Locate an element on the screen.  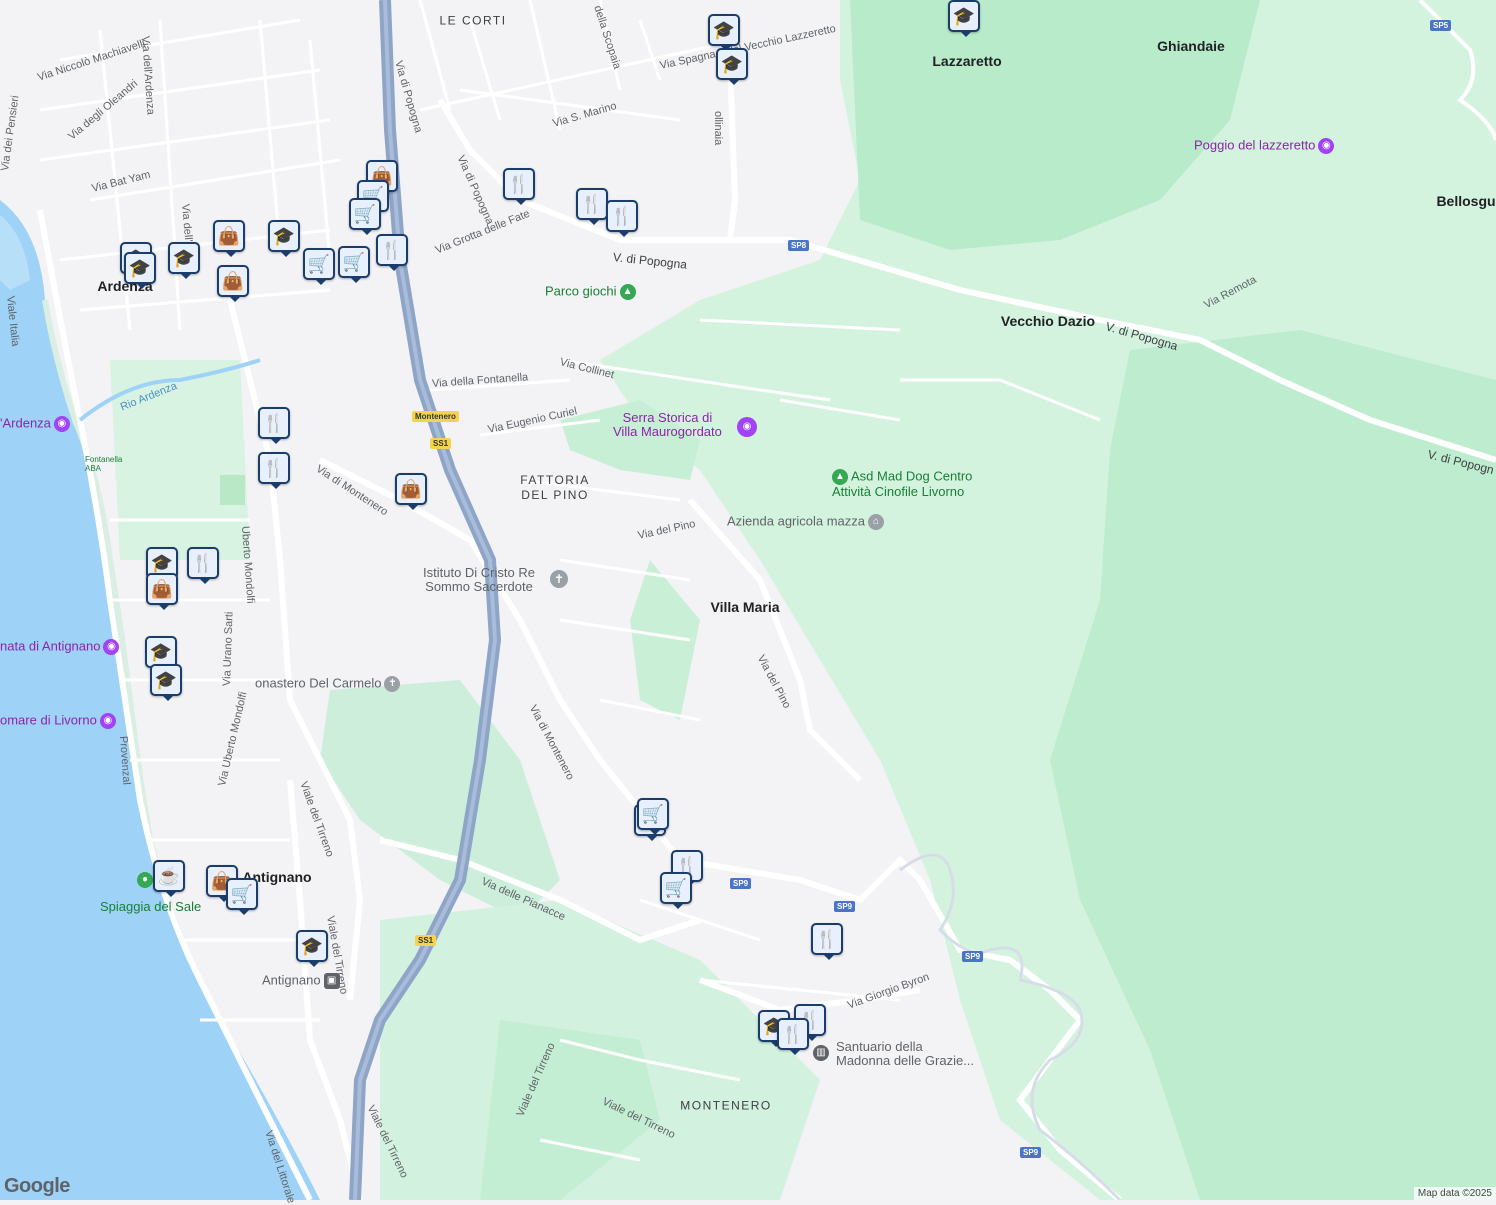
google-logo: Google is located at coordinates (37, 1186).